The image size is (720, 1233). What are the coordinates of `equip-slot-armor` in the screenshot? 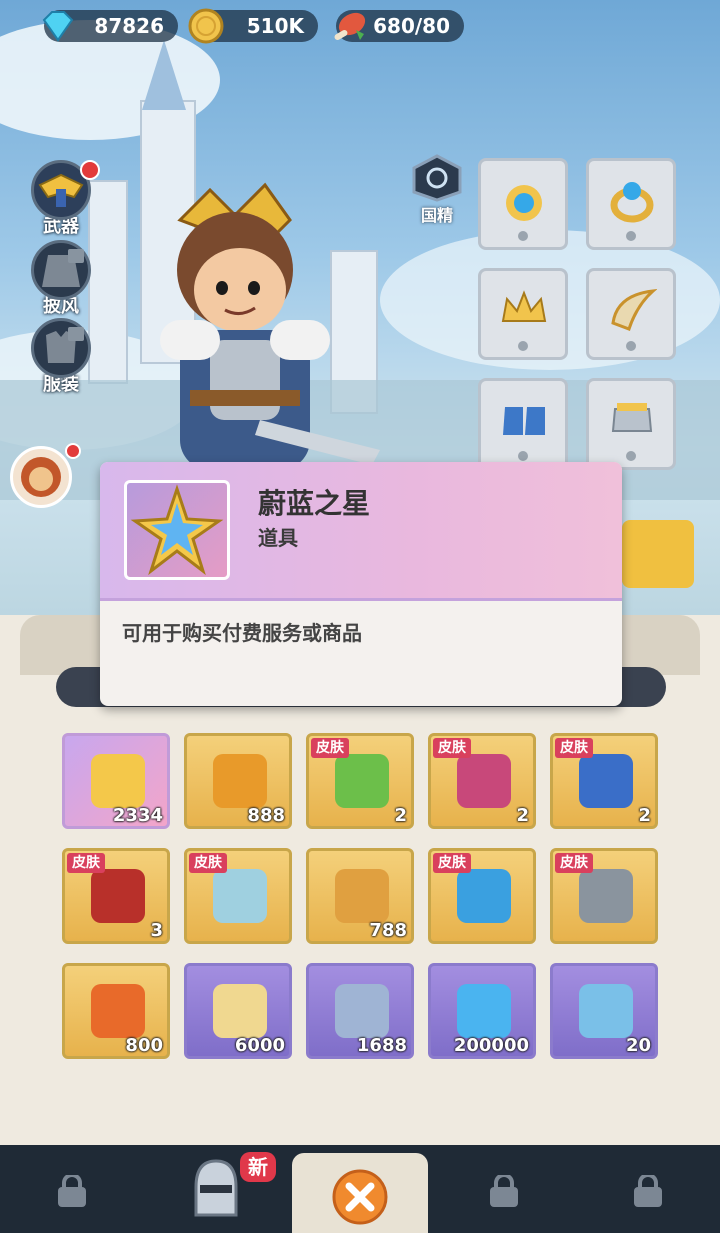 It's located at (631, 424).